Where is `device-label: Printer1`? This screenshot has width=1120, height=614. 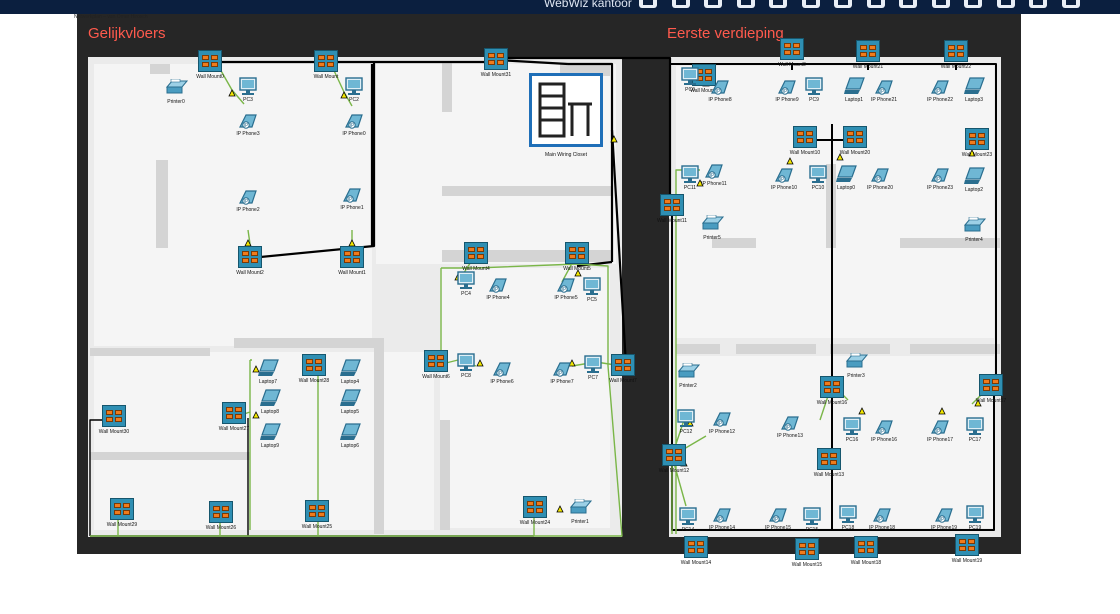 device-label: Printer1 is located at coordinates (580, 522).